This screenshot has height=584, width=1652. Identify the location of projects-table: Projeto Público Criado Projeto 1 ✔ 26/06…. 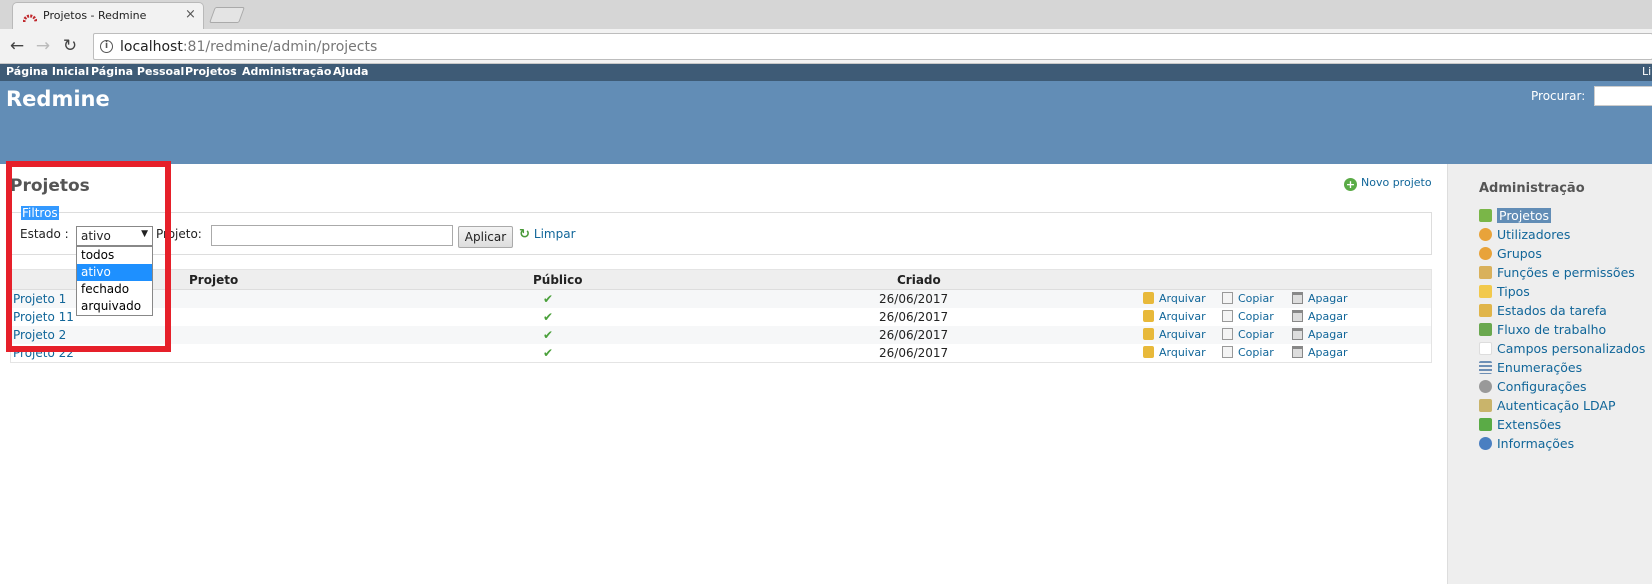
(721, 316).